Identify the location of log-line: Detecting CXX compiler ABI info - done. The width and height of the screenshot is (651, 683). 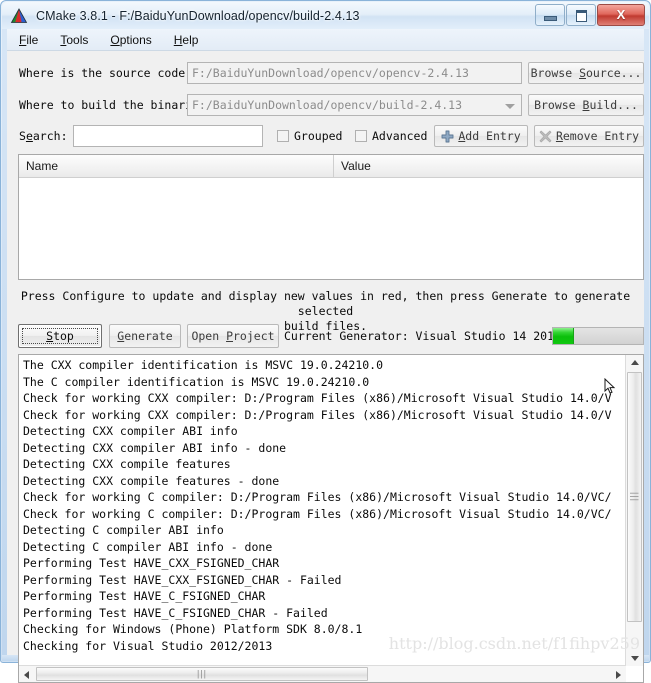
(155, 447).